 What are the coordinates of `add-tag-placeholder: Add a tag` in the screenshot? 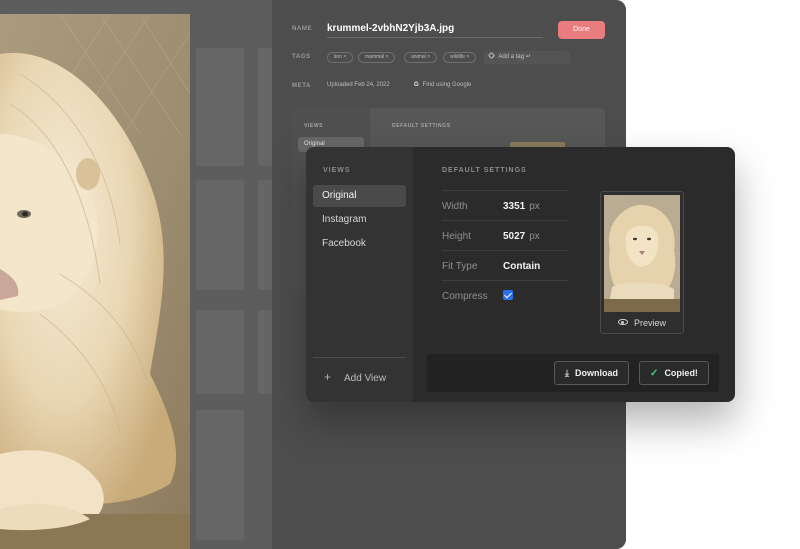 It's located at (511, 57).